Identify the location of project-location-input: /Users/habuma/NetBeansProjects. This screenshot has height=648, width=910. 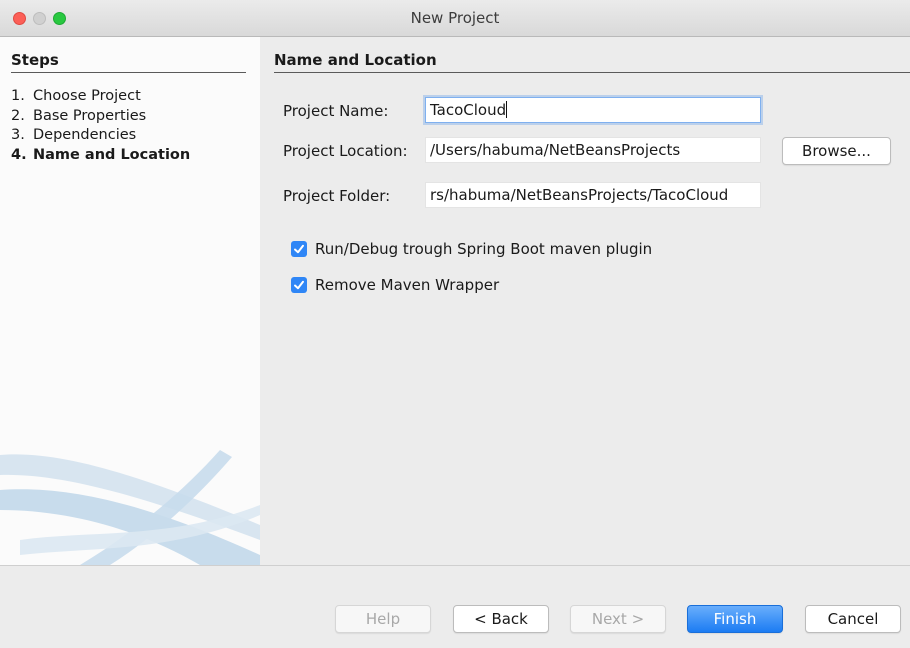
(593, 150).